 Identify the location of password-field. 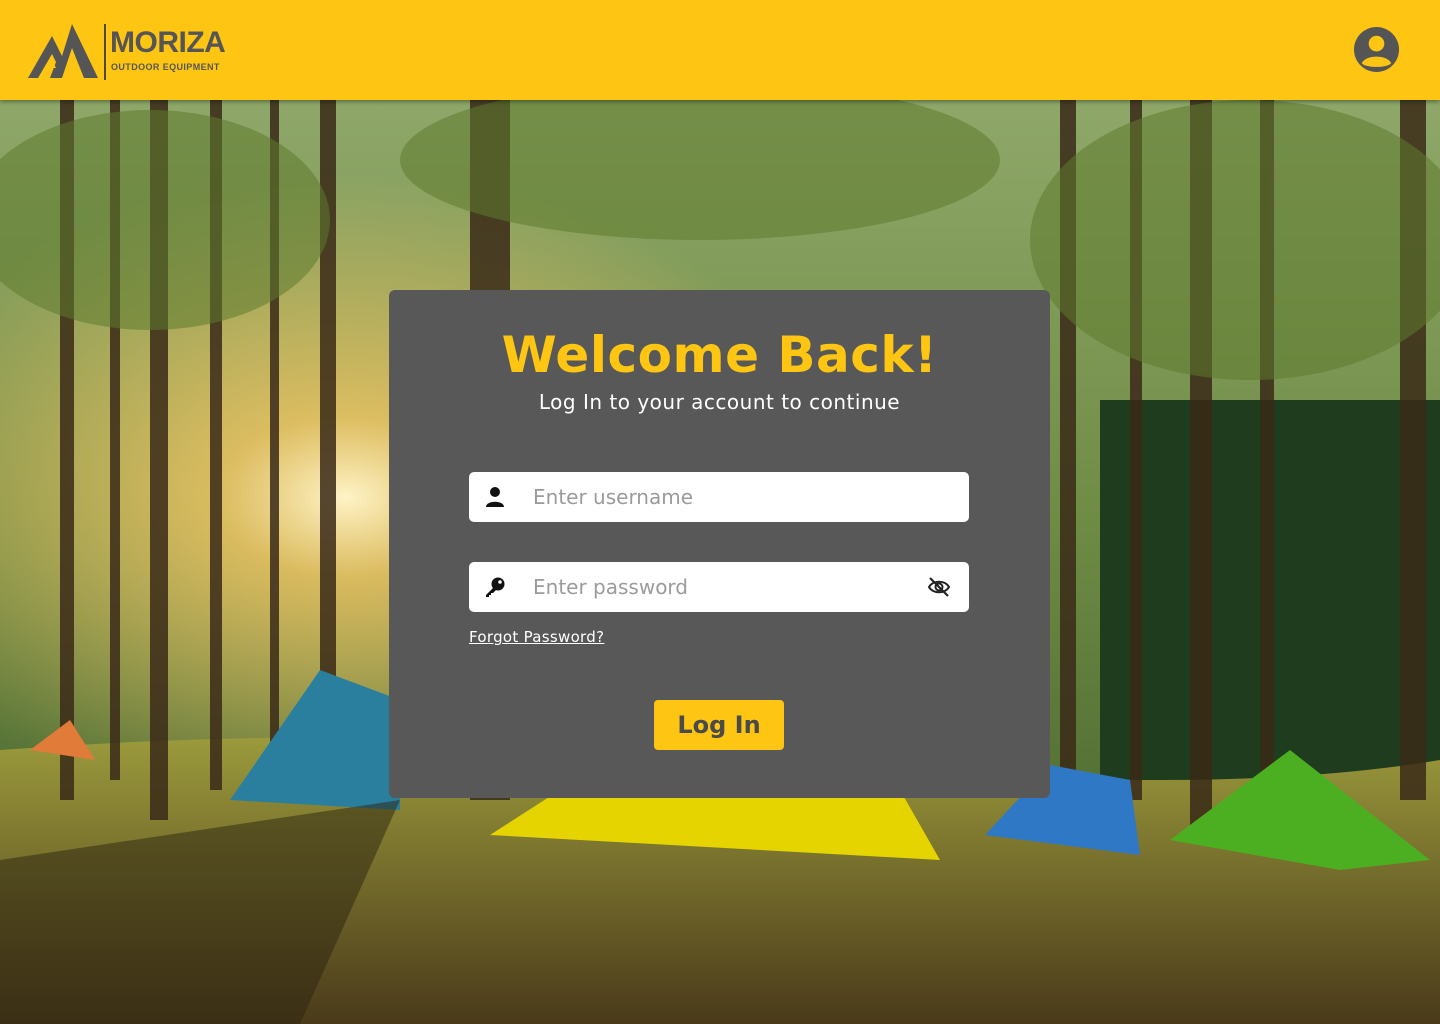
(719, 587).